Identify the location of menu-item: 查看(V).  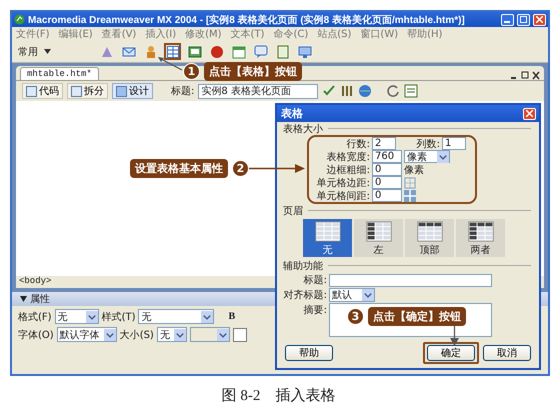
(119, 34).